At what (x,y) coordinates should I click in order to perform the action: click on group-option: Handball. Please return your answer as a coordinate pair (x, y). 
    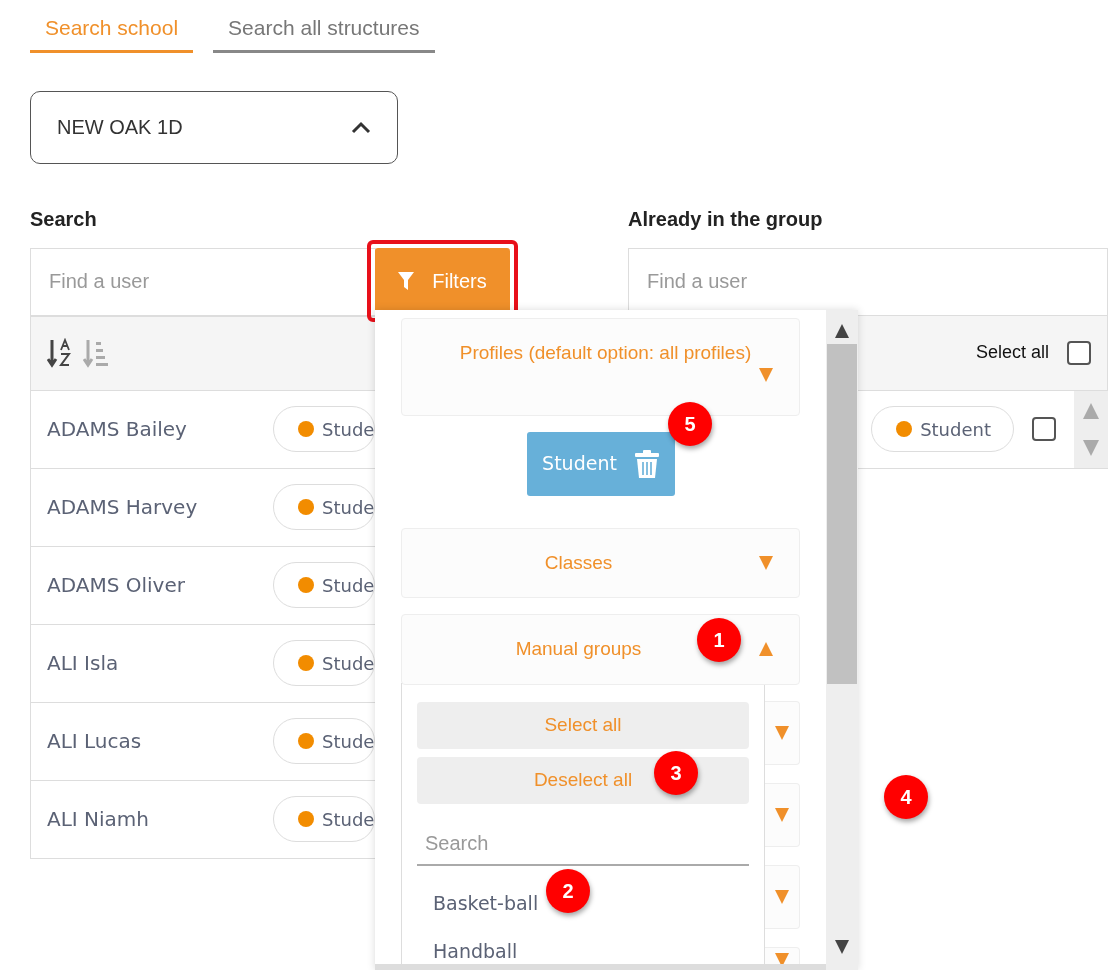
    Looking at the image, I should click on (475, 951).